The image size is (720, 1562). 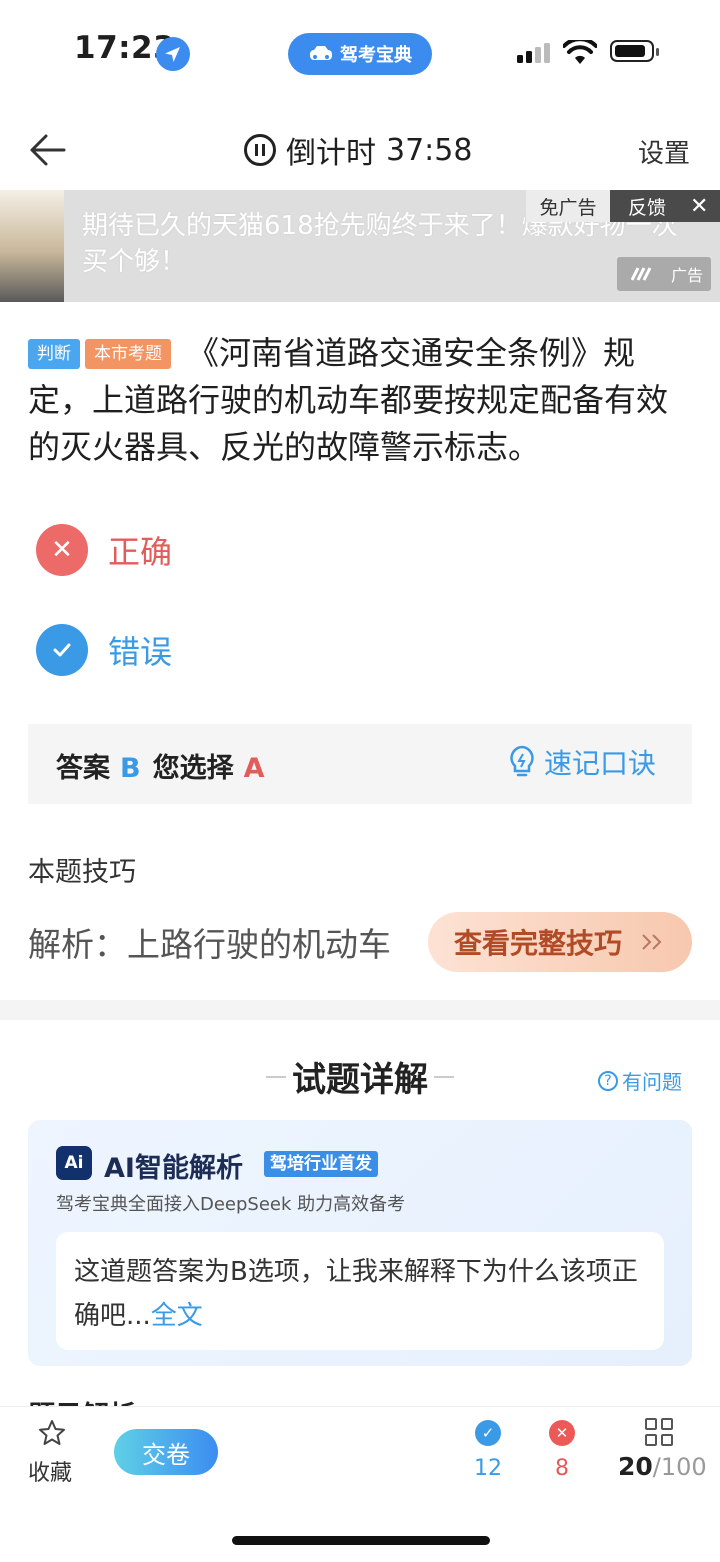 What do you see at coordinates (193, 768) in the screenshot?
I see `chosen-label: 您选择` at bounding box center [193, 768].